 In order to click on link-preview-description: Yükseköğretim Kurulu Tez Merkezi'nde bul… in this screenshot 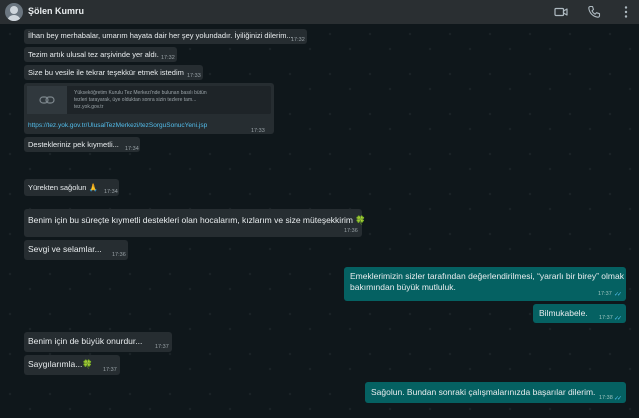, I will do `click(140, 93)`.